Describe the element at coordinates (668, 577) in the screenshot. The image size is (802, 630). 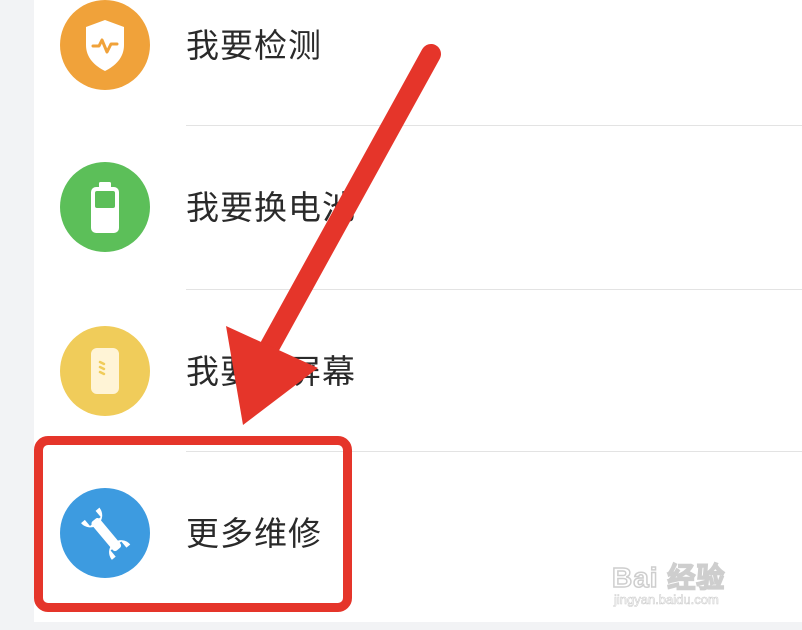
I see `watermark-logo: Bai 经验` at that location.